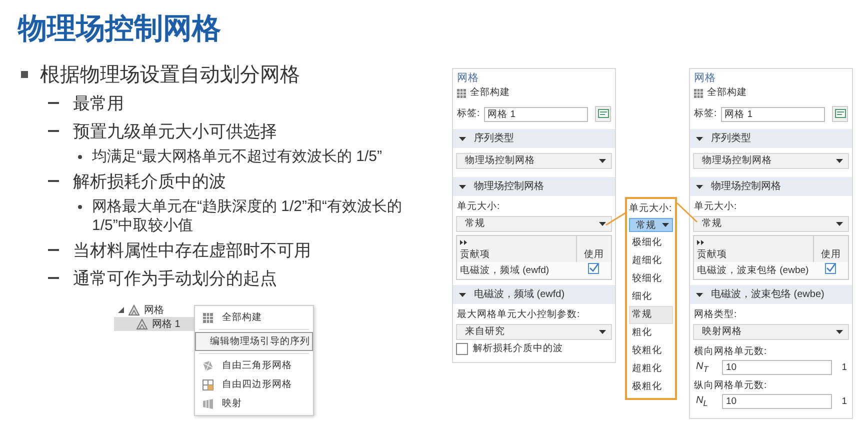  What do you see at coordinates (119, 29) in the screenshot?
I see `slide-title: 物理场控制网格` at bounding box center [119, 29].